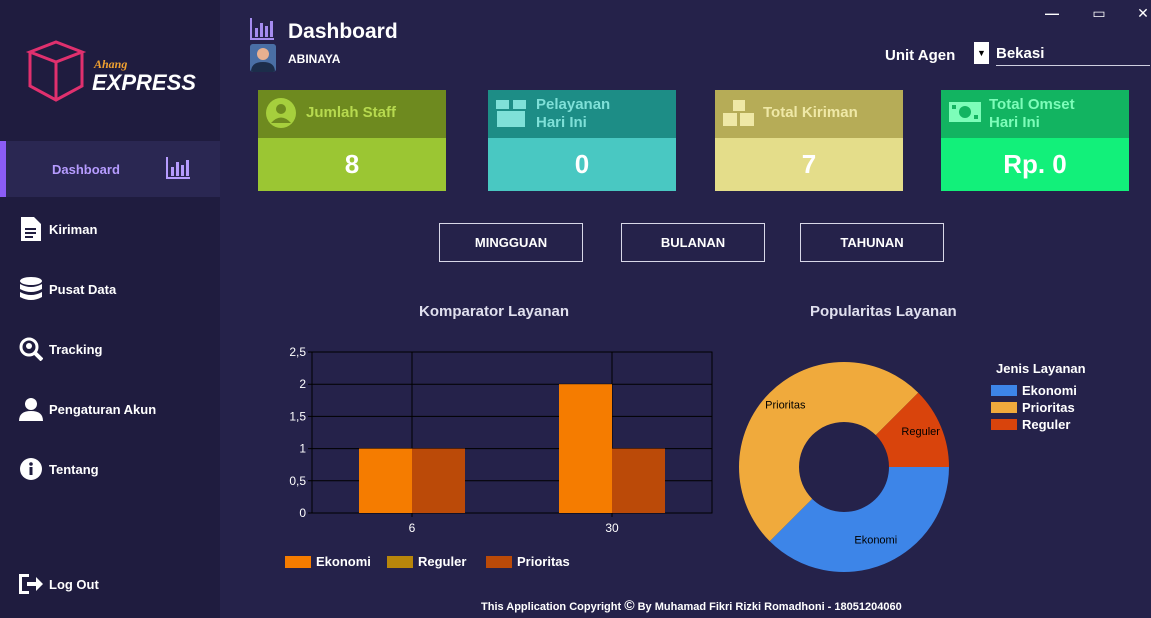  What do you see at coordinates (351, 112) in the screenshot?
I see `card-title: Jumlah Staff` at bounding box center [351, 112].